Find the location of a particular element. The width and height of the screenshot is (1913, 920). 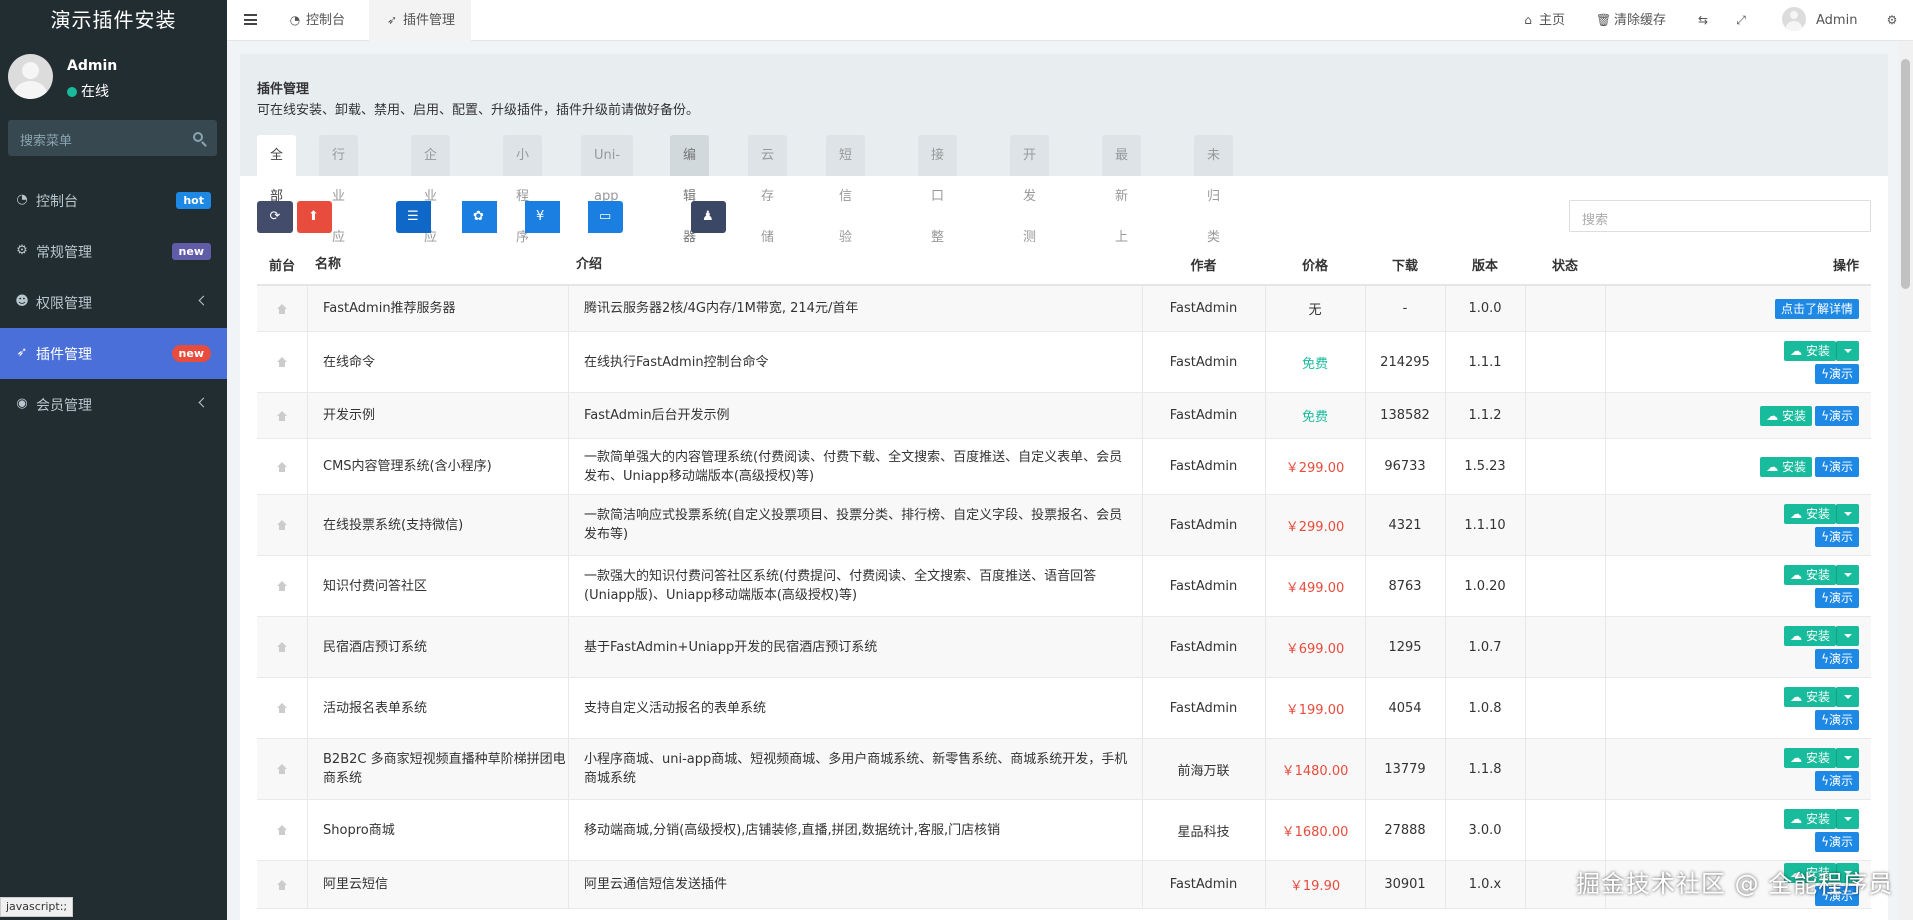

tab-industry: 行业应用 is located at coordinates (339, 210).